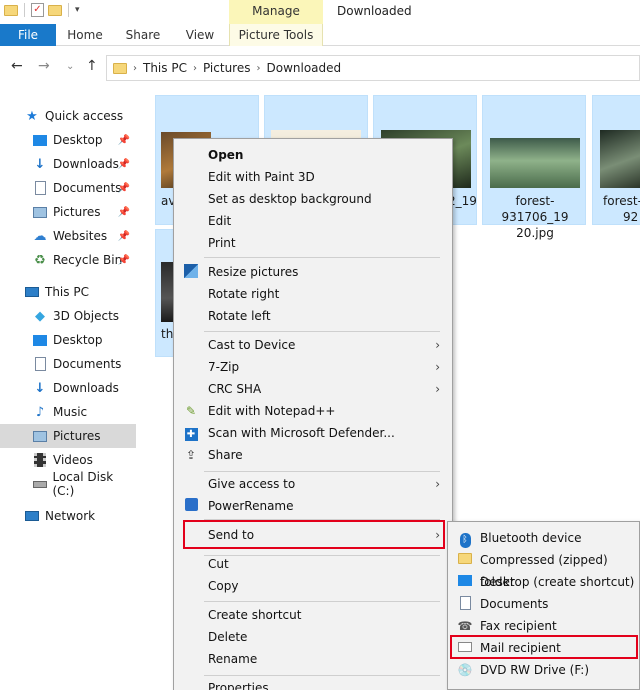  I want to click on menu-item-7zip: 7-Zip ›, so click(313, 367).